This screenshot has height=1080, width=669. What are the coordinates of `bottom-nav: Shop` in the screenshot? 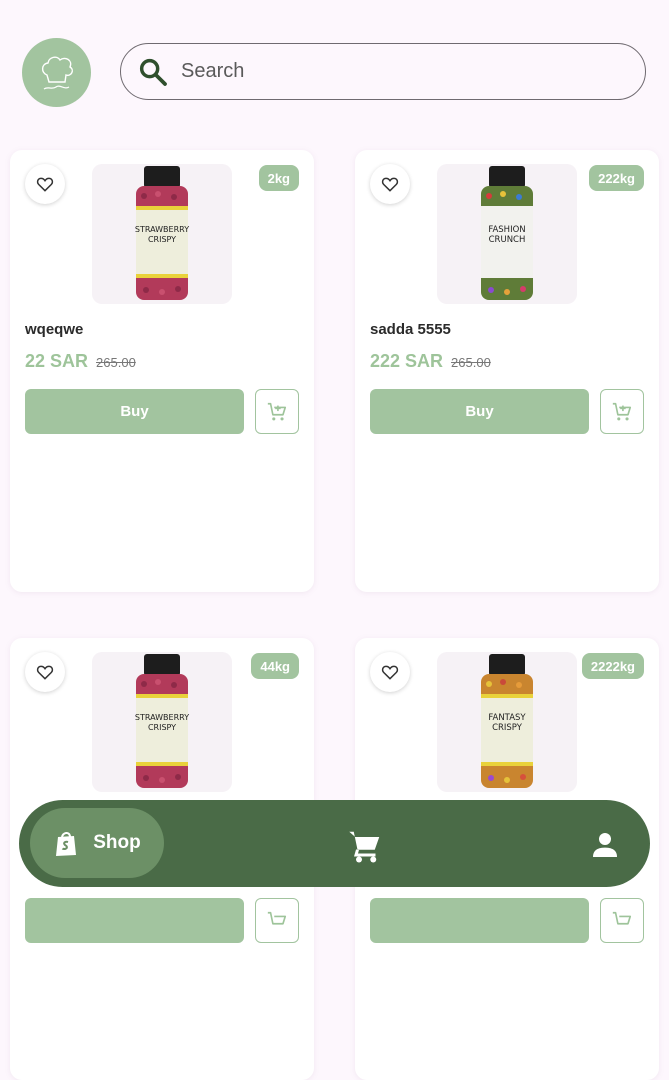 It's located at (334, 843).